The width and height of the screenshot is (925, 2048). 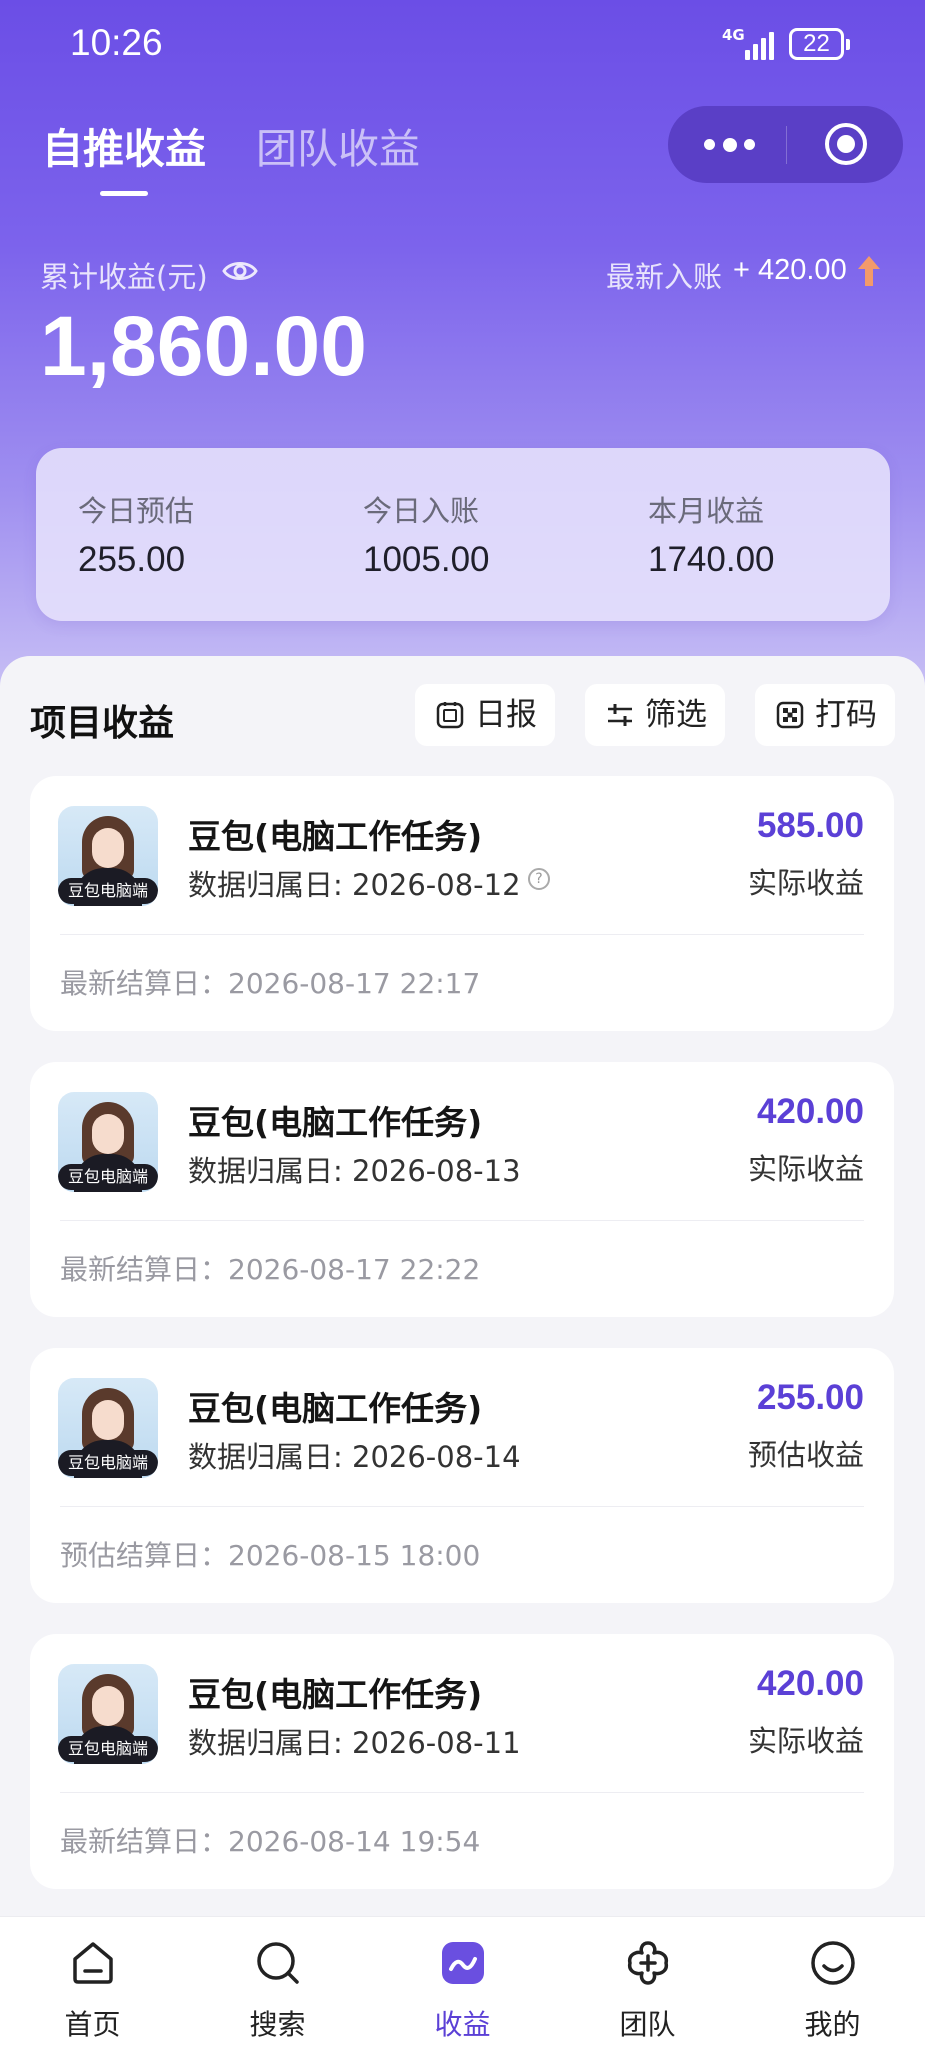 I want to click on nav-search: 搜索, so click(x=277, y=1982).